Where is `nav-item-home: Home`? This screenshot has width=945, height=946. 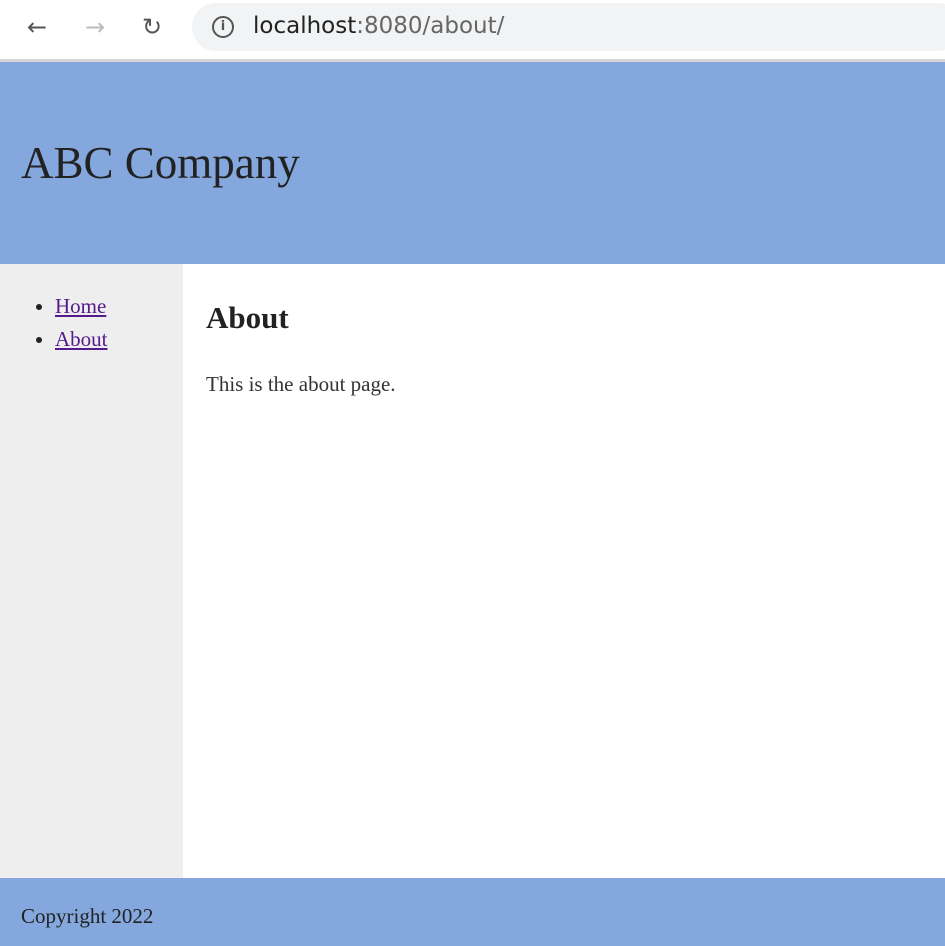
nav-item-home: Home is located at coordinates (81, 306).